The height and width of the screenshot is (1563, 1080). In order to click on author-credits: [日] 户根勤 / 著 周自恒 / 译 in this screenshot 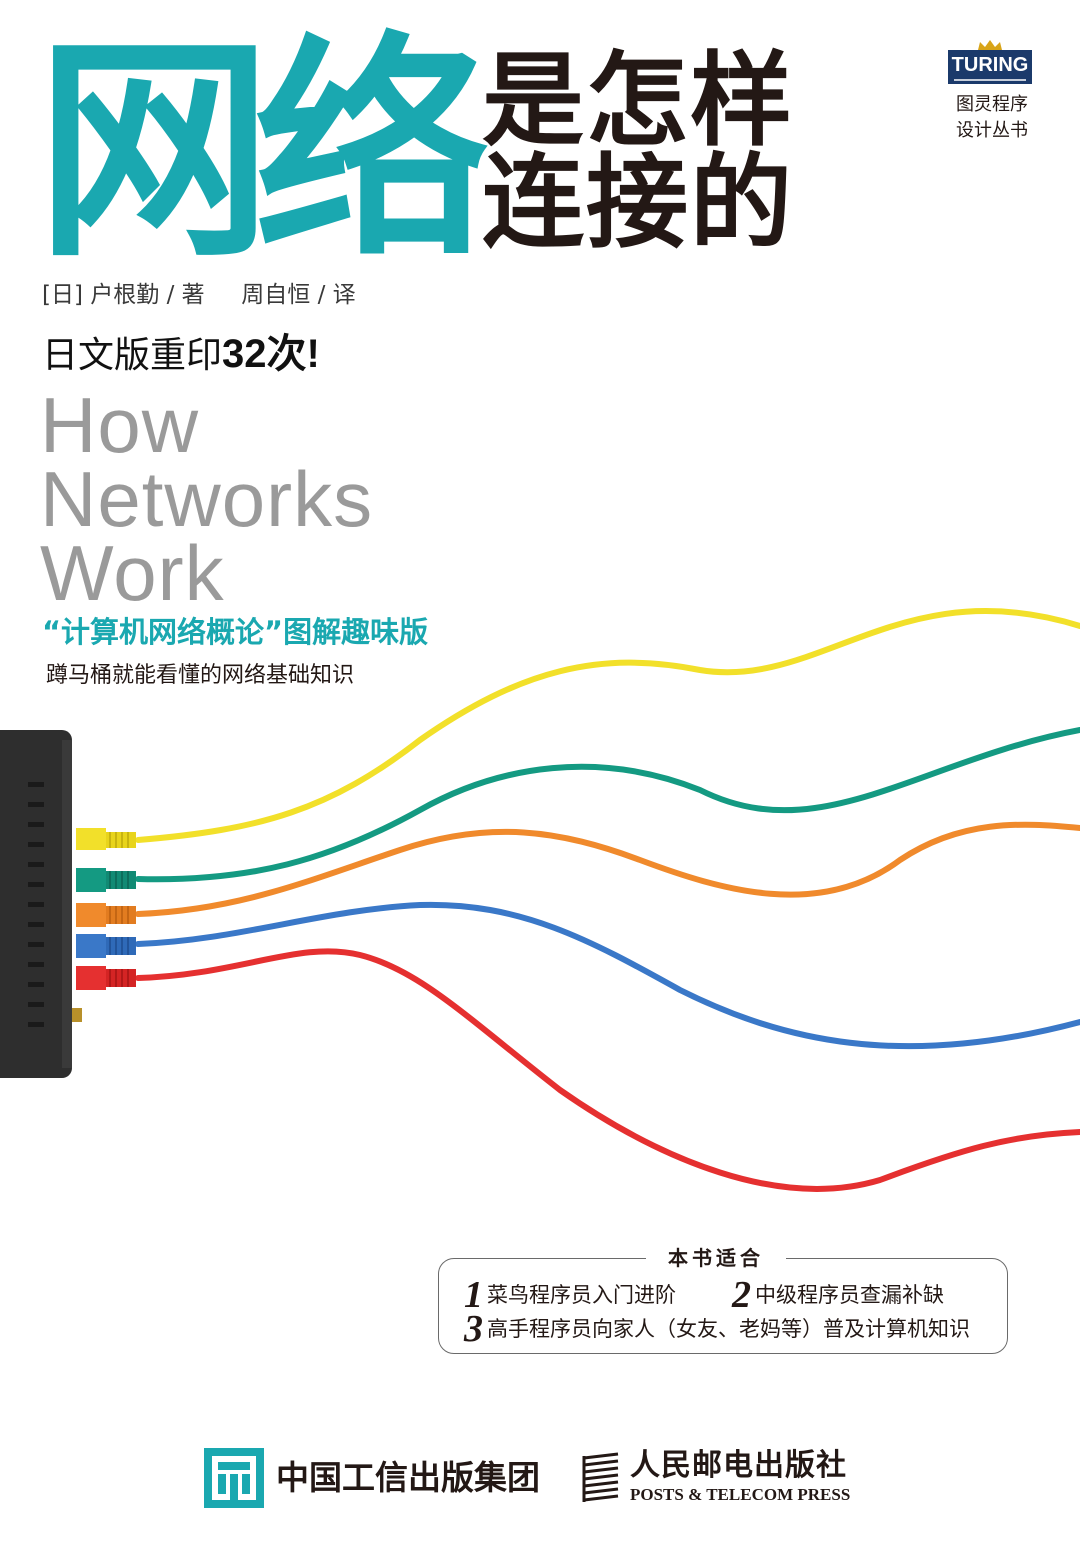, I will do `click(199, 295)`.